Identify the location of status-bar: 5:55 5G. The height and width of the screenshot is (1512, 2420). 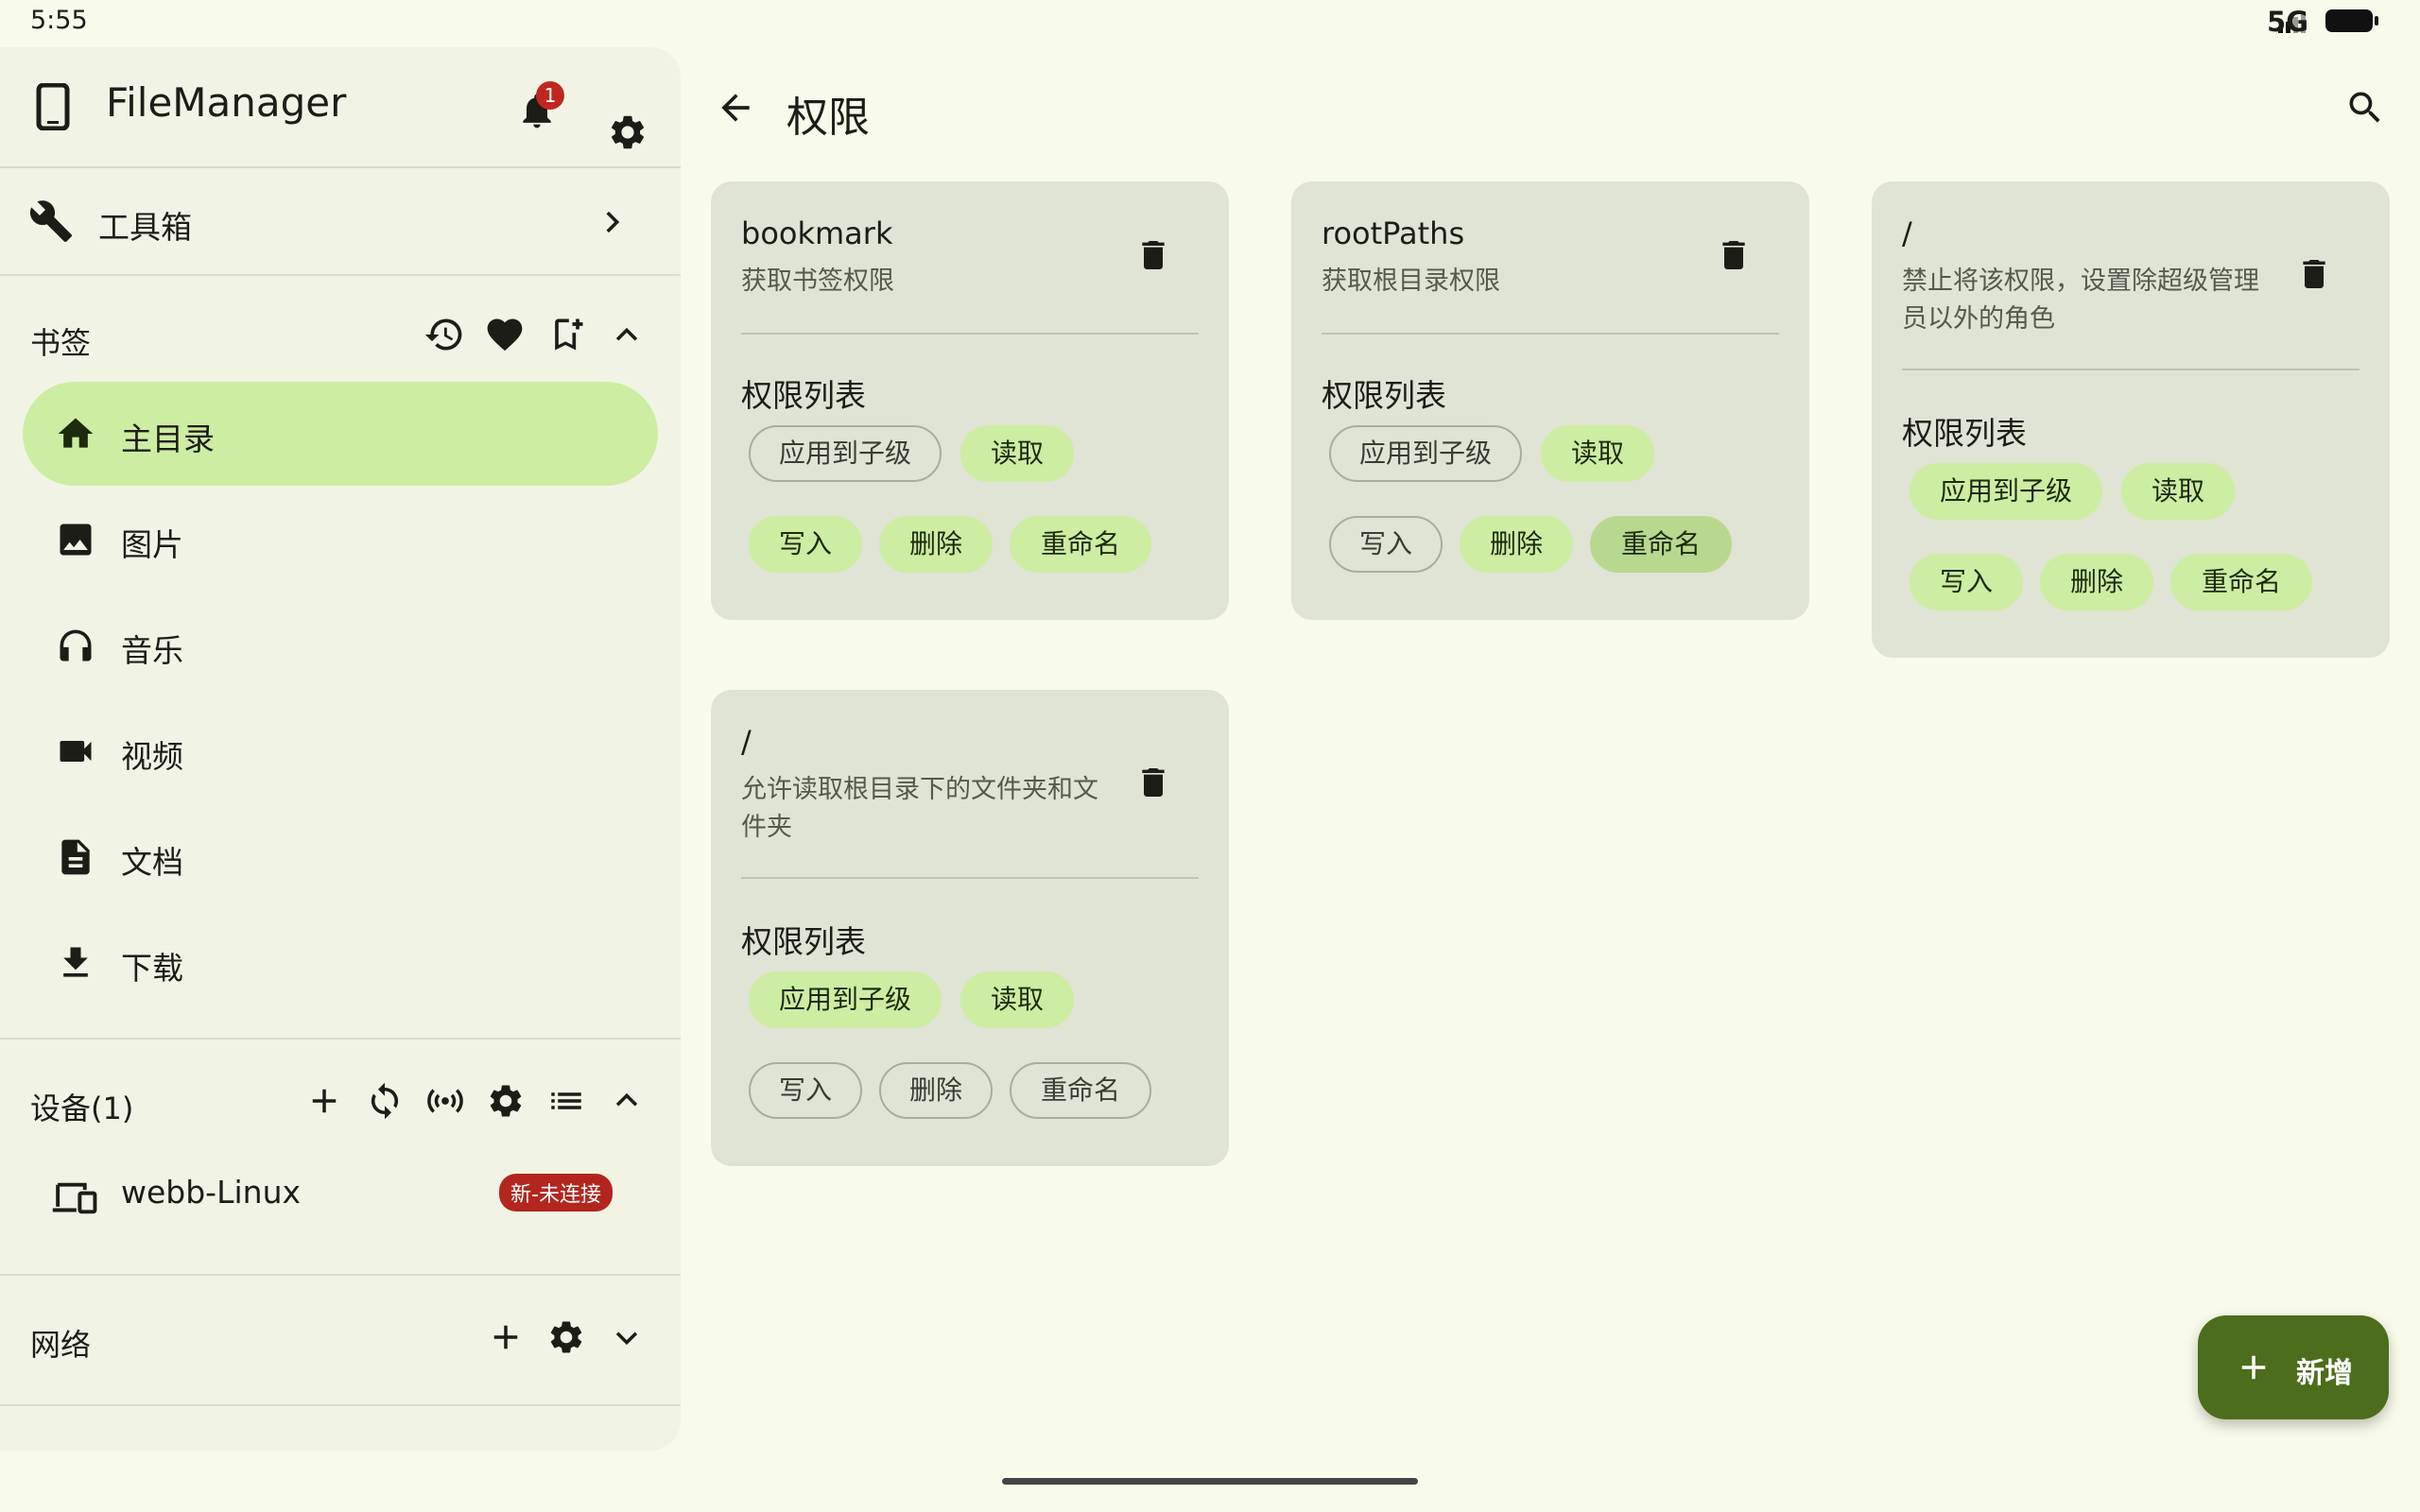
(1210, 21).